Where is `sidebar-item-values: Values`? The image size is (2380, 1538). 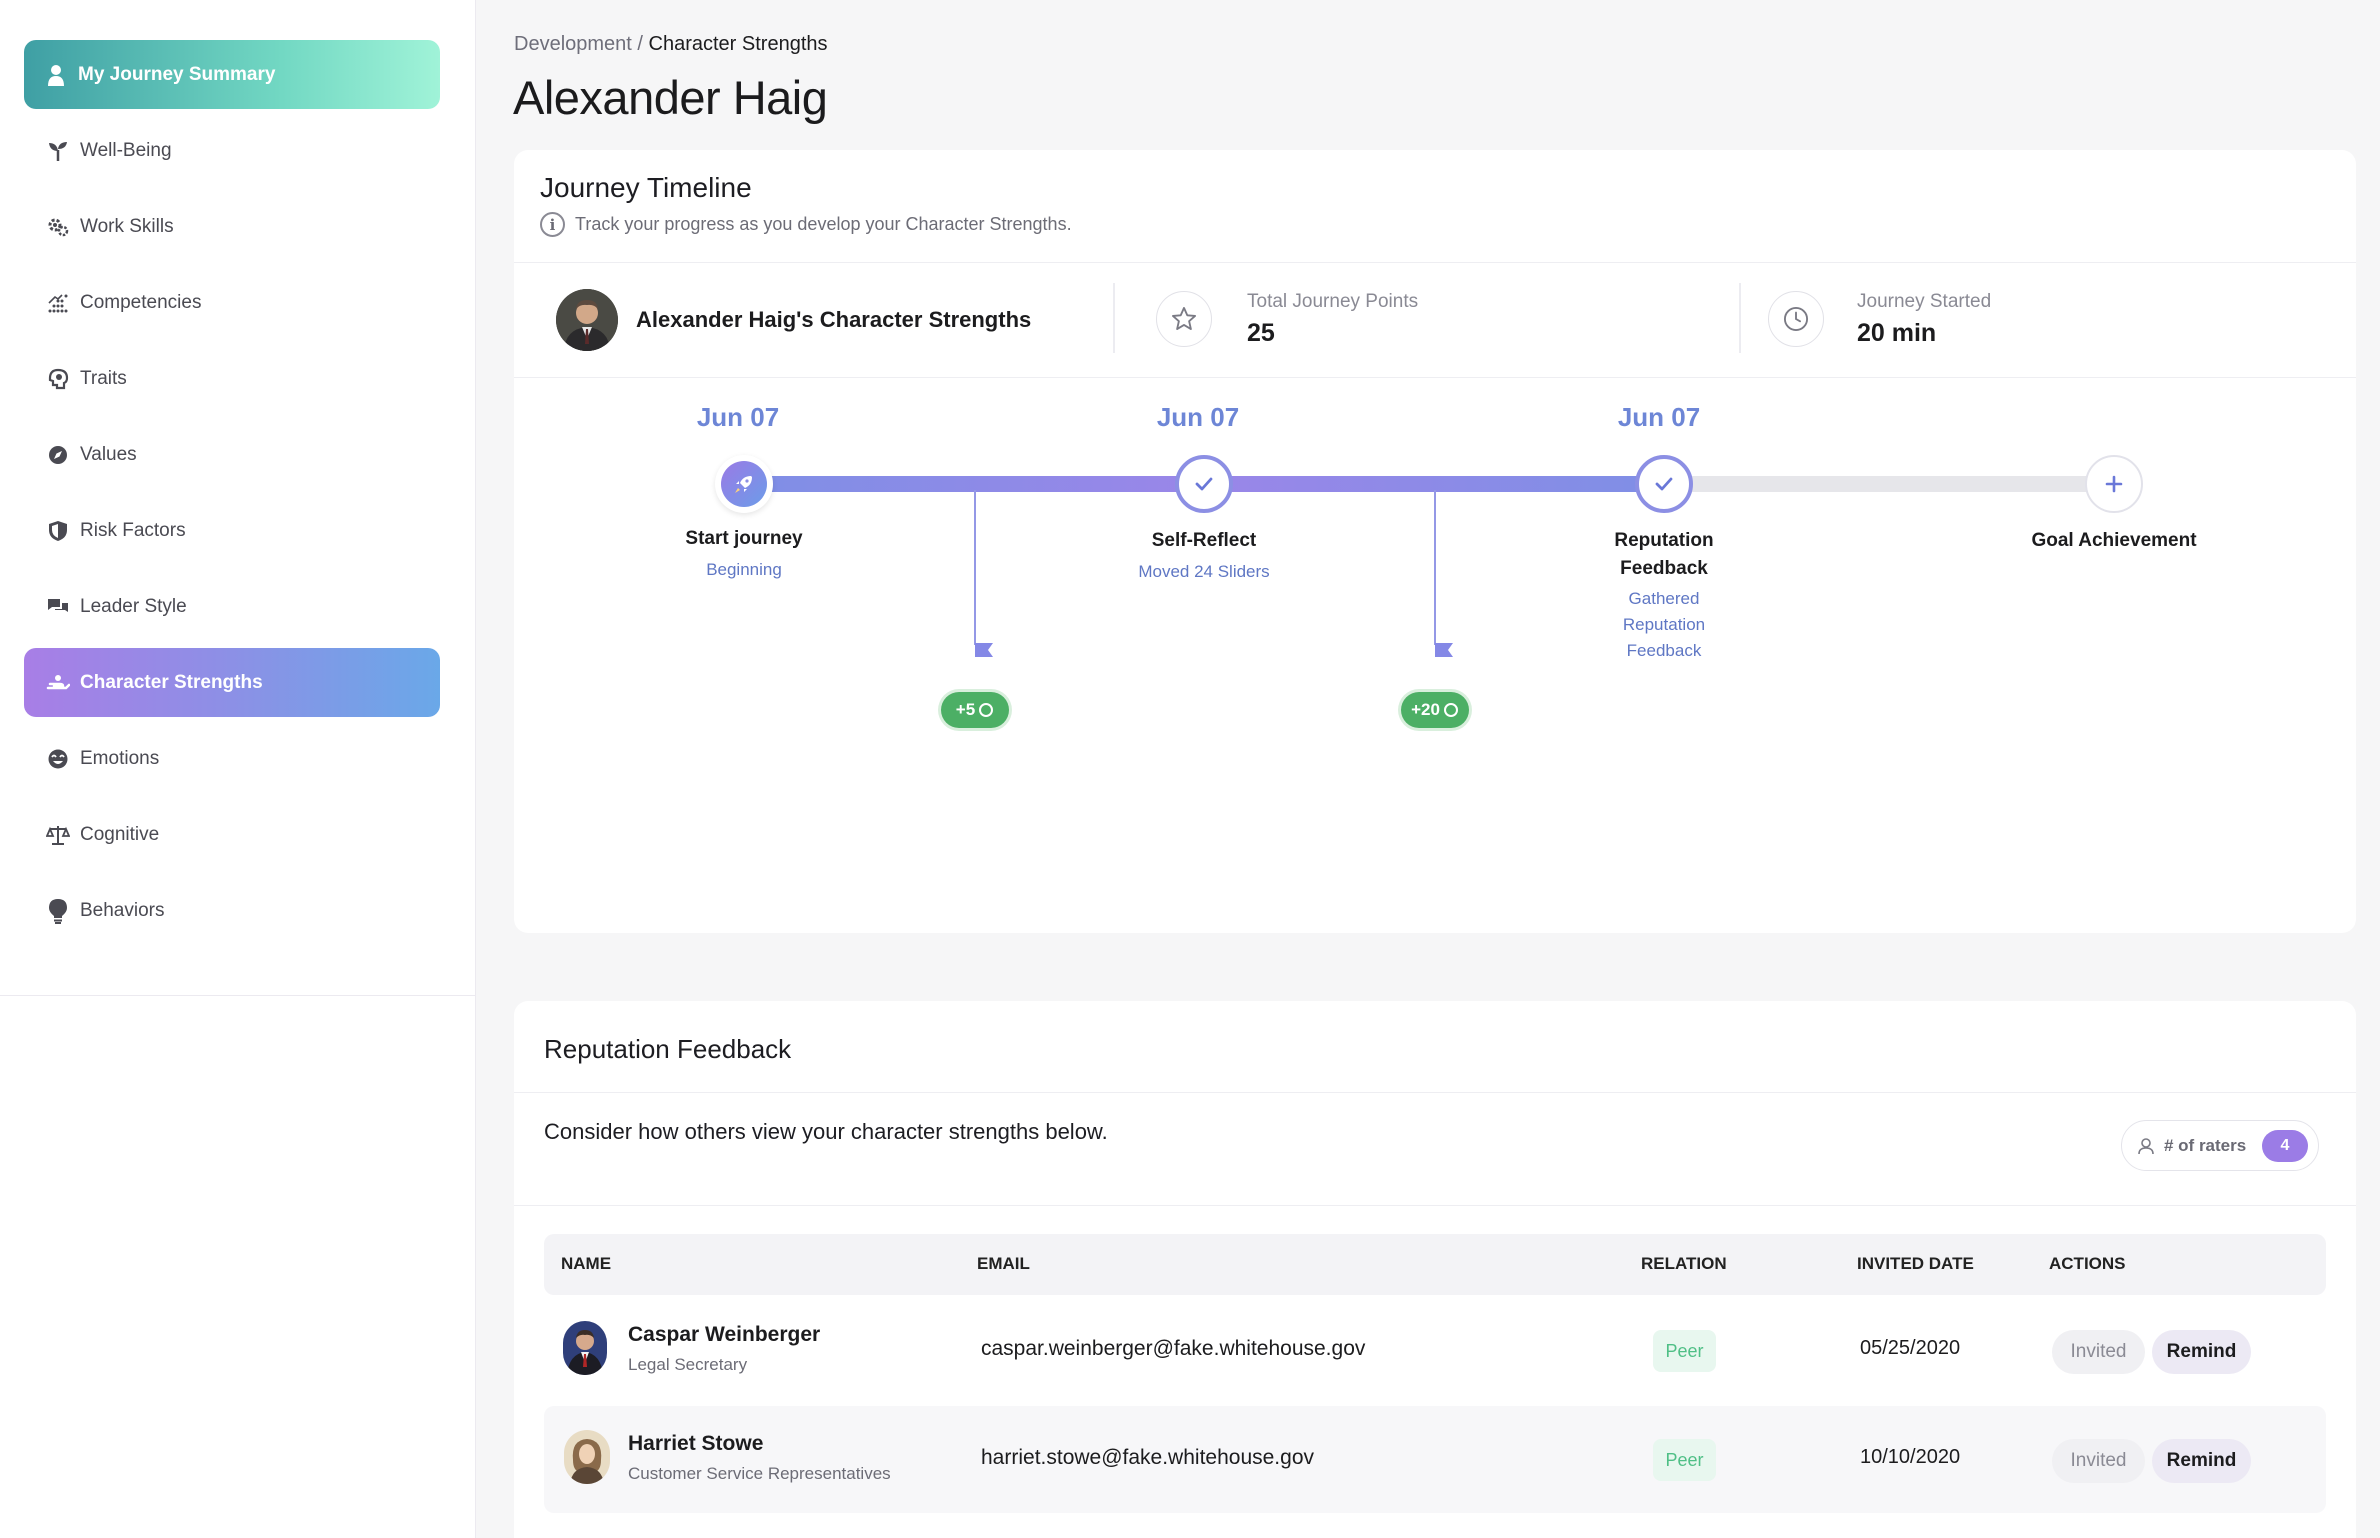 sidebar-item-values: Values is located at coordinates (232, 454).